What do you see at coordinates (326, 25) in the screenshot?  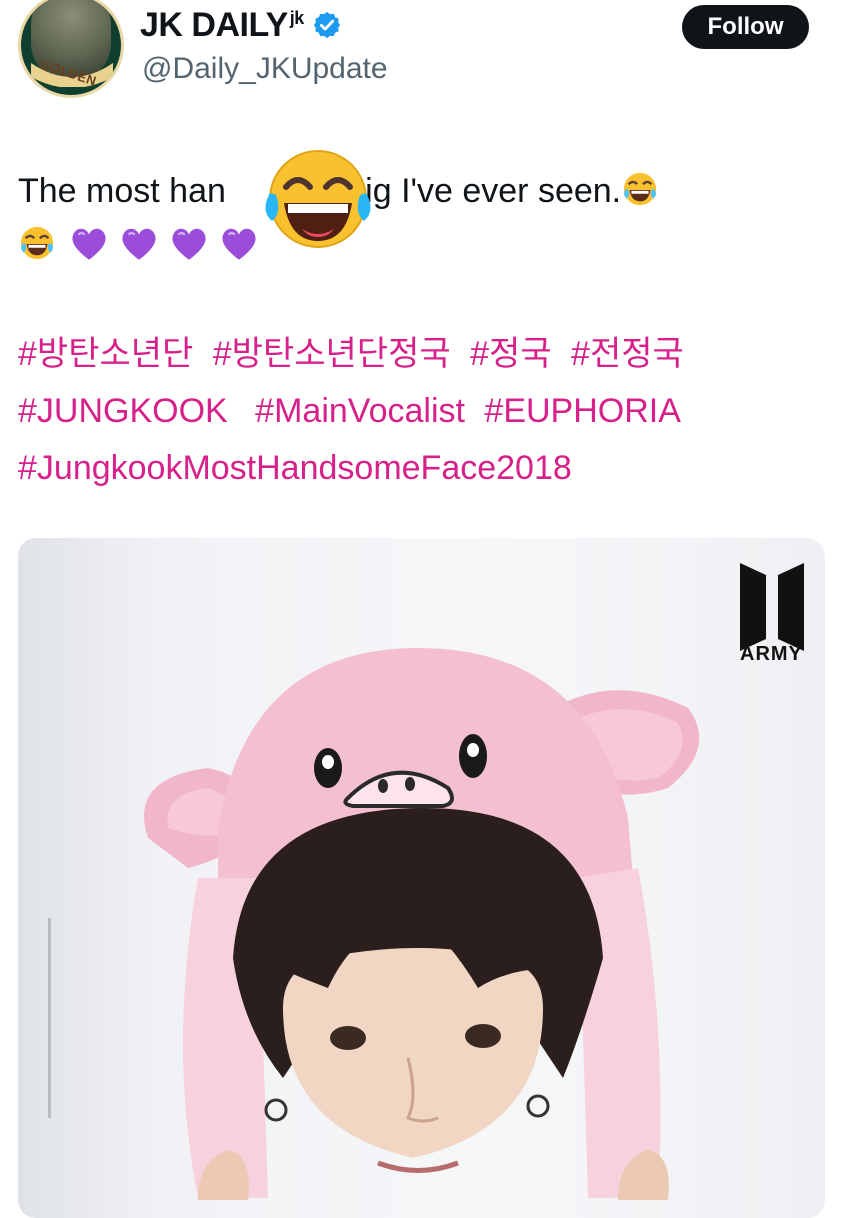 I see `verified-badge-icon` at bounding box center [326, 25].